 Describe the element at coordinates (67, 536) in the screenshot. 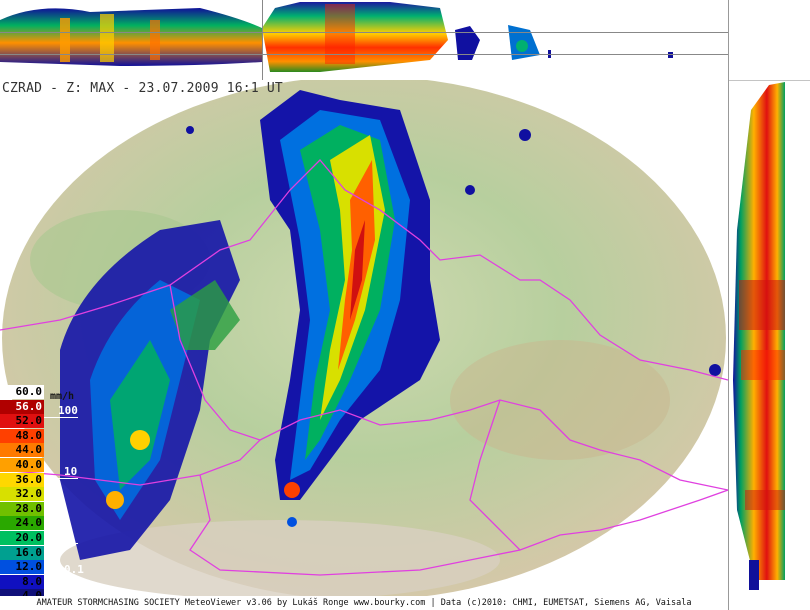

I see `rain-rate-label: 1` at that location.